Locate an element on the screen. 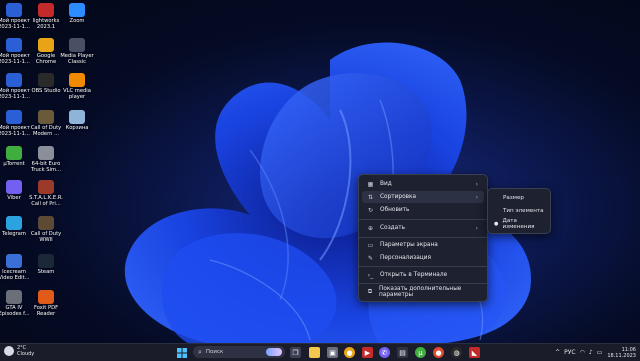 The height and width of the screenshot is (361, 640). desktop-icon-label: Call of Duty WWII is located at coordinates (46, 237).